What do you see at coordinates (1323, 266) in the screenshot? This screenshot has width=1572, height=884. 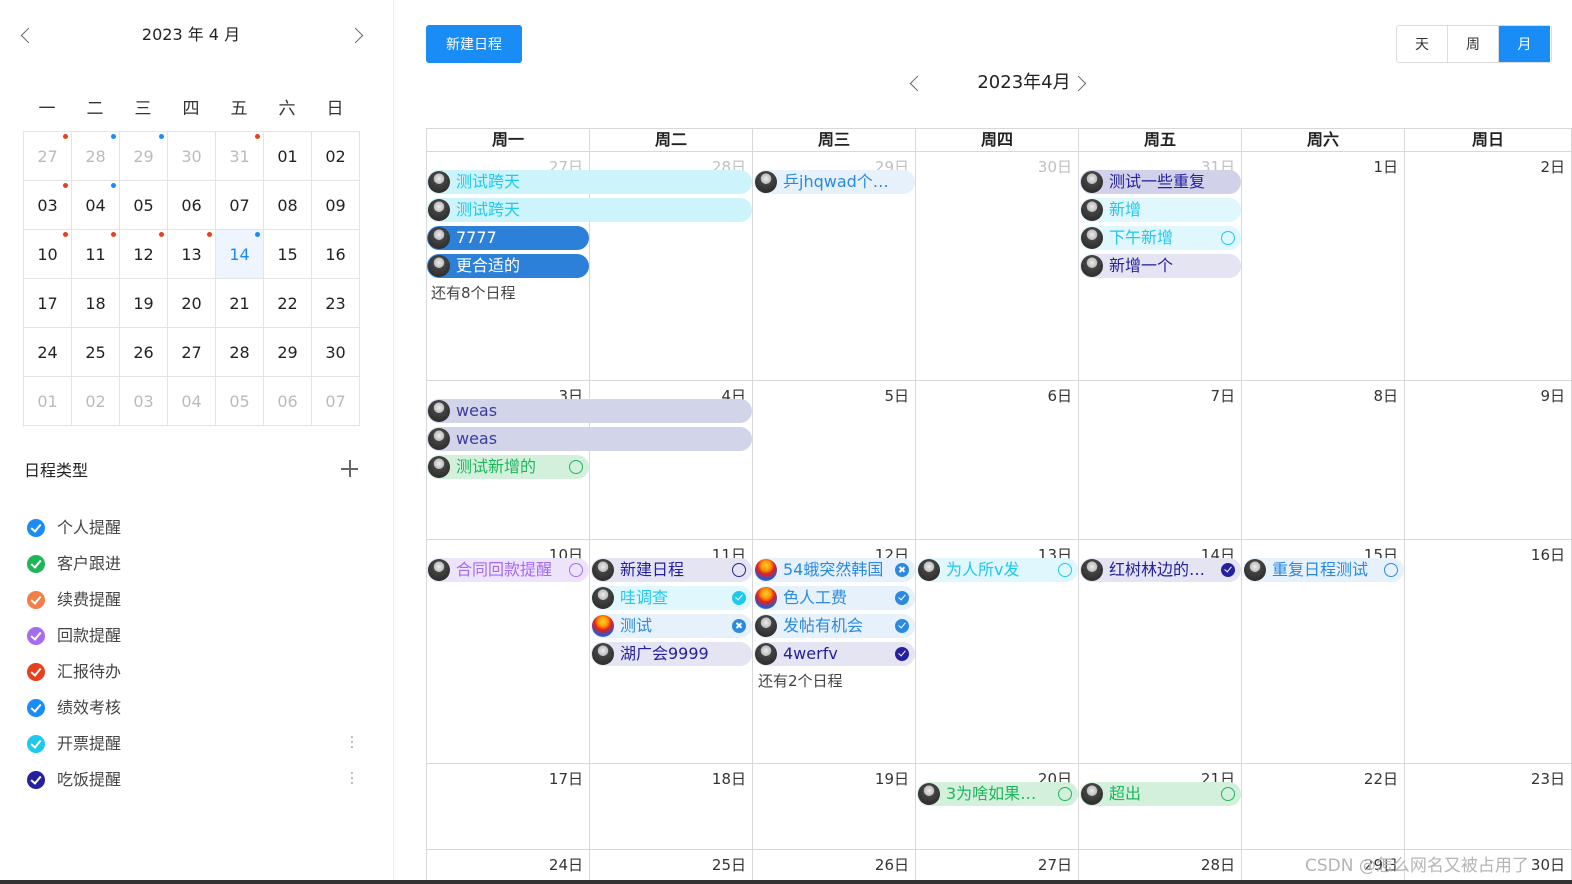 I see `day-cell: 1日` at bounding box center [1323, 266].